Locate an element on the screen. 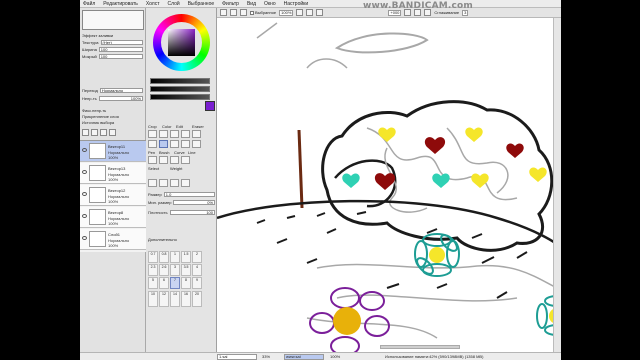  open-file-tab: 1.sai is located at coordinates (237, 357).